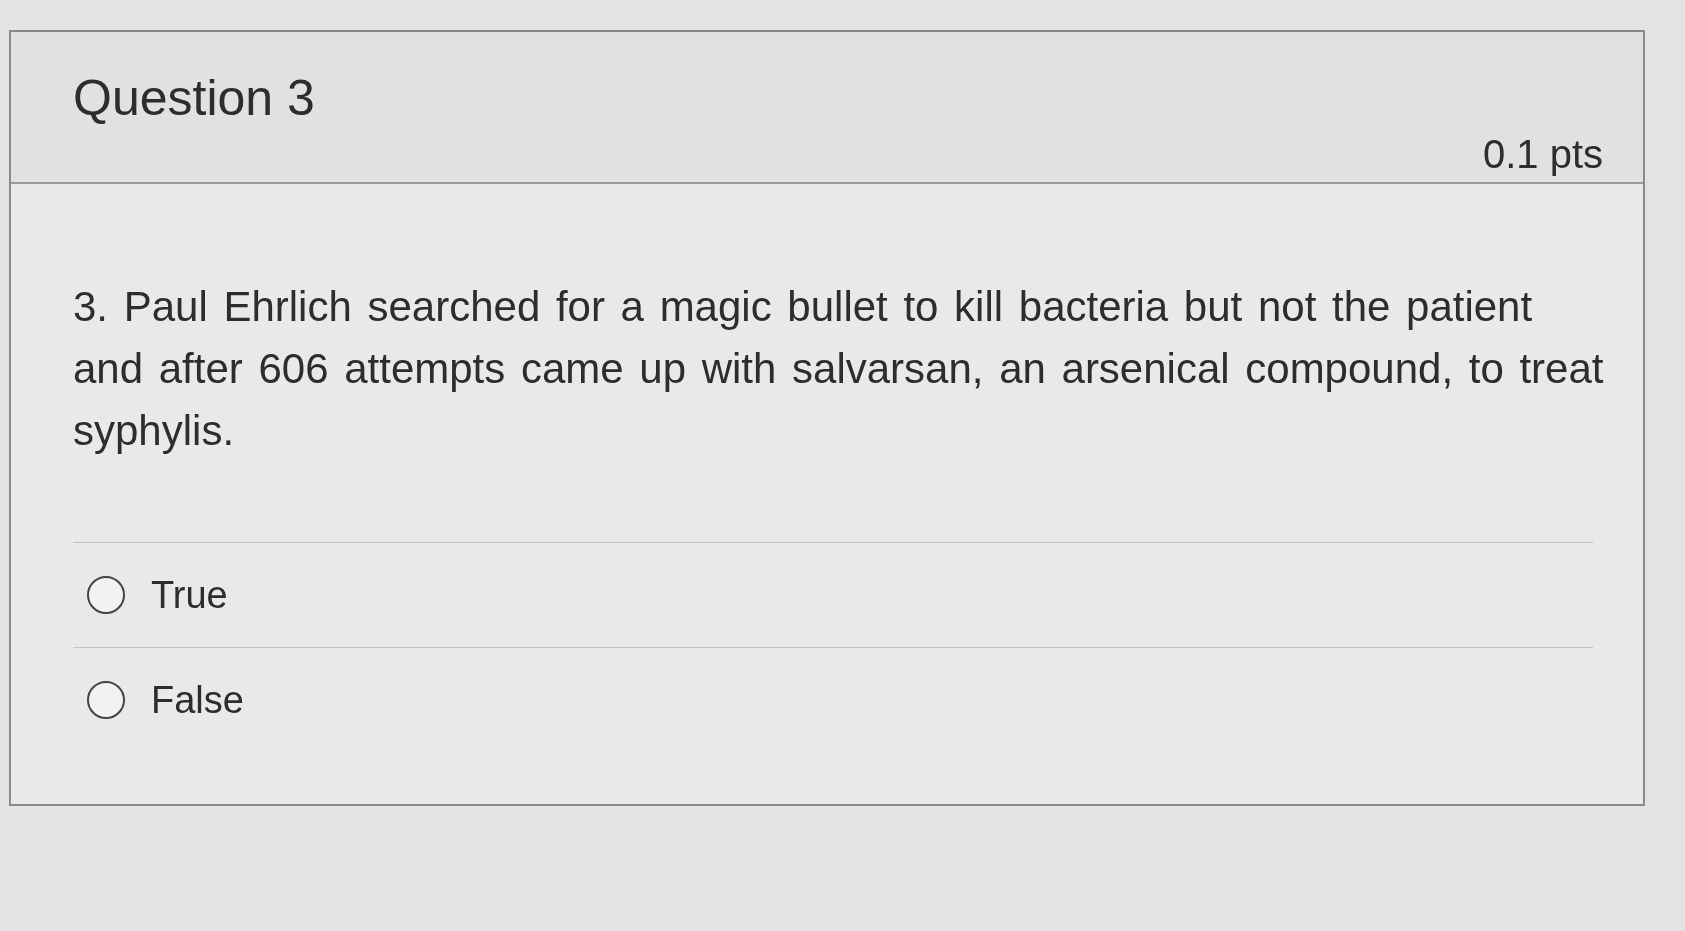 The image size is (1685, 931). Describe the element at coordinates (194, 98) in the screenshot. I see `question-title: Question 3` at that location.